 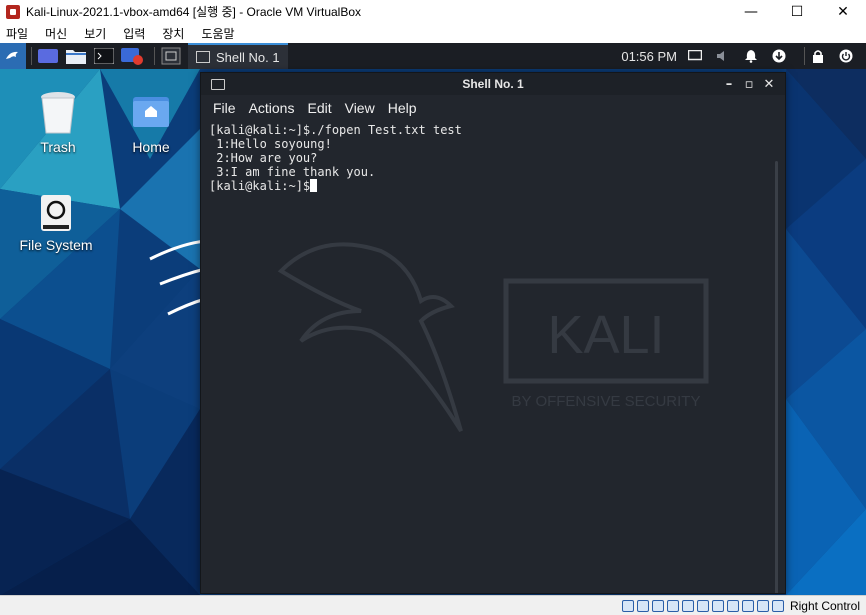 What do you see at coordinates (751, 56) in the screenshot?
I see `notification-icon` at bounding box center [751, 56].